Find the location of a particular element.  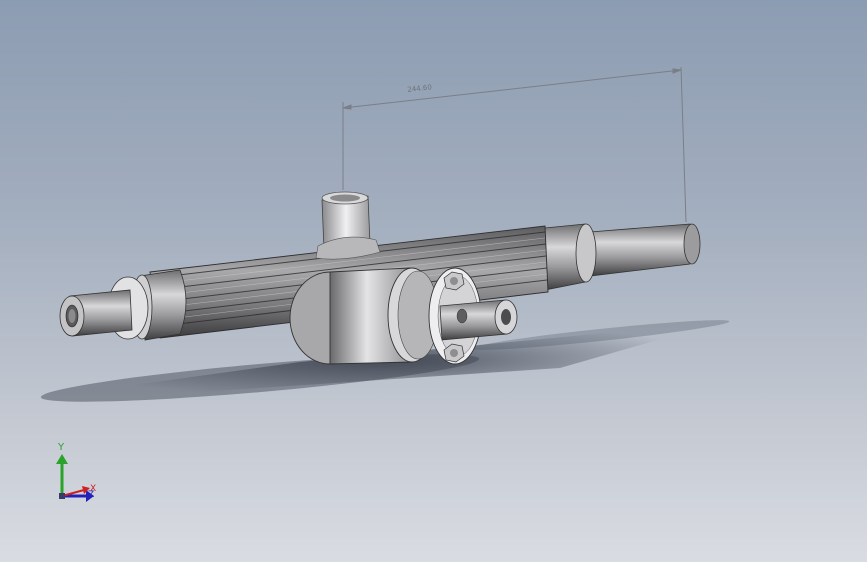

reference-triad: Y X Z is located at coordinates (80, 475).